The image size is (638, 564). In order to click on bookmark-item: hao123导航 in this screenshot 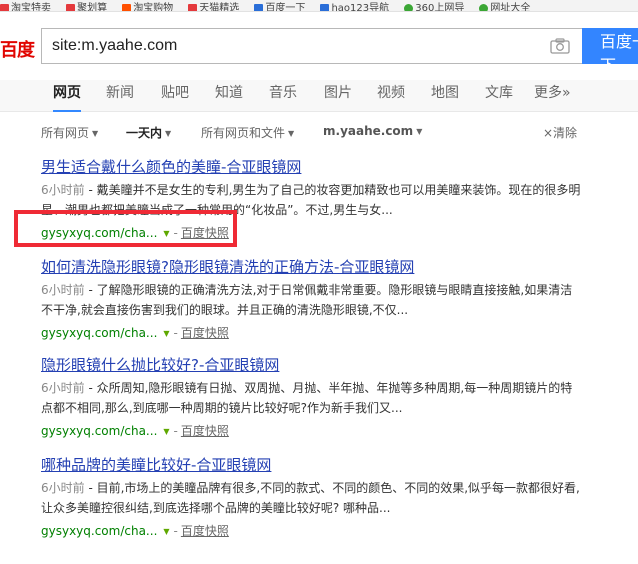, I will do `click(355, 7)`.